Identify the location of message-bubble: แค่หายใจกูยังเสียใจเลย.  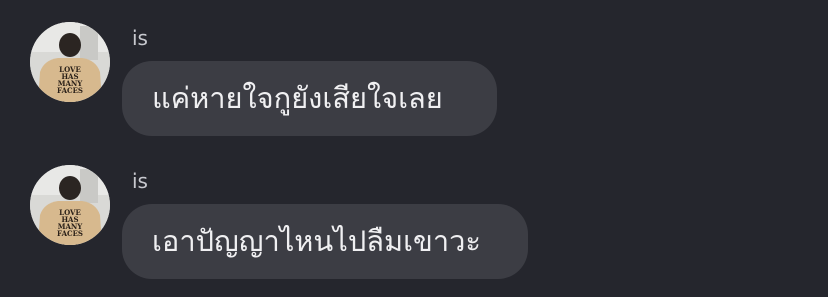
(309, 98).